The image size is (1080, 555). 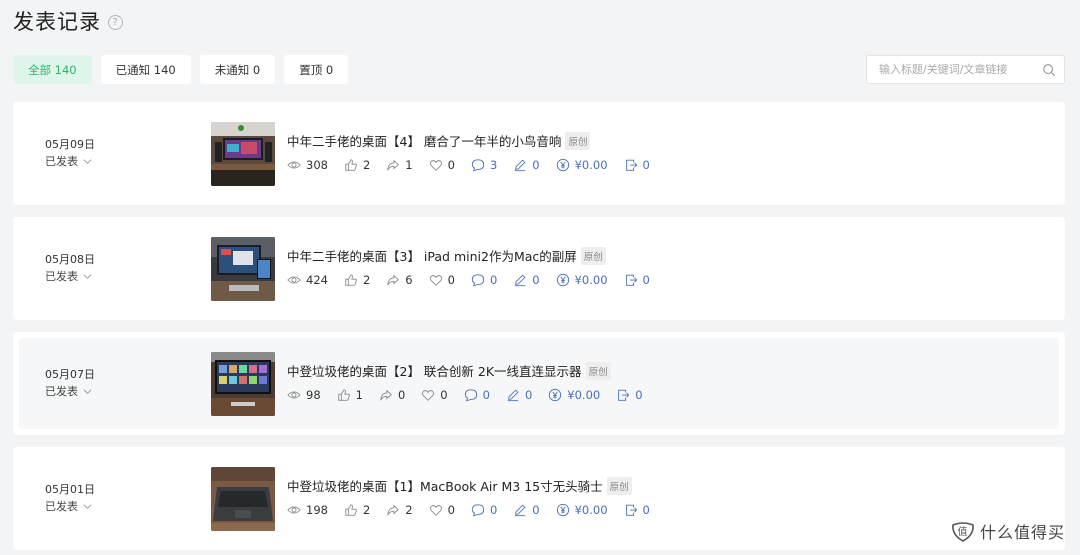 What do you see at coordinates (52, 69) in the screenshot?
I see `tab-all: 全部 140` at bounding box center [52, 69].